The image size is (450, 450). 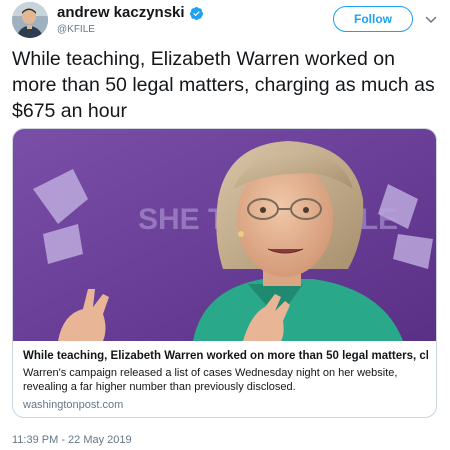 I want to click on handle: @KFILE, so click(x=130, y=30).